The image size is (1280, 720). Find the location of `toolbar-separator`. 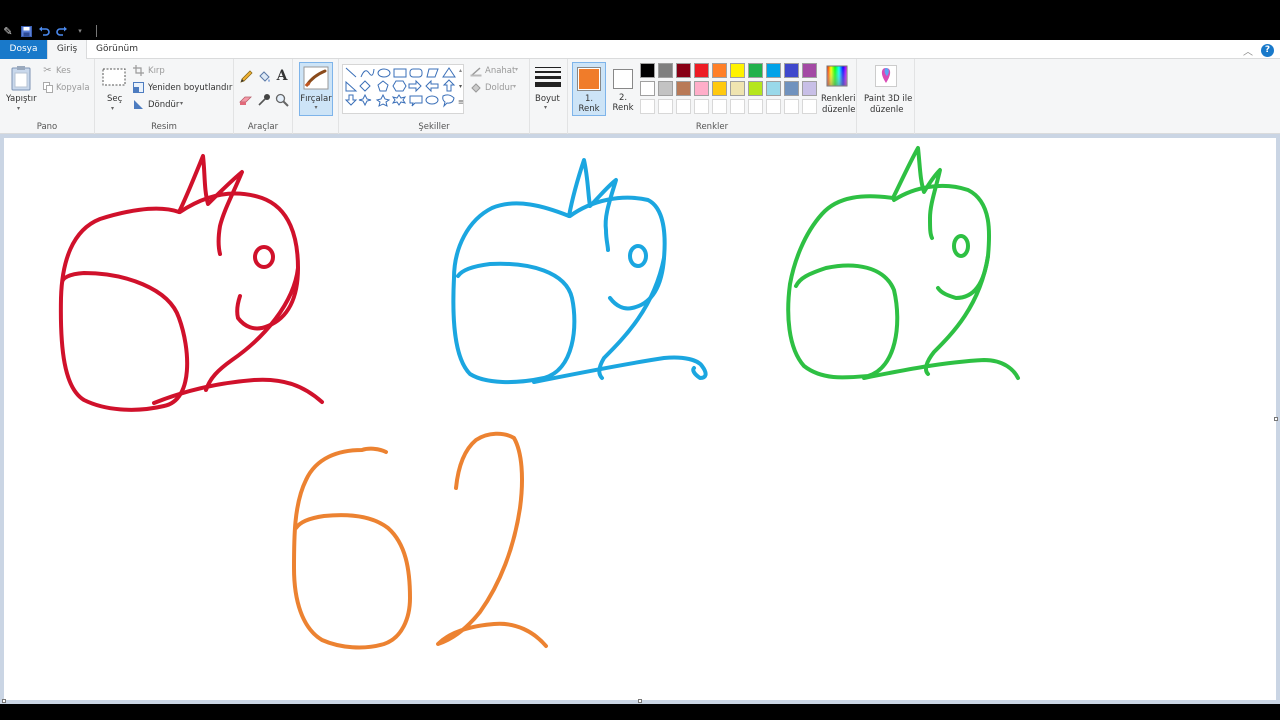

toolbar-separator is located at coordinates (96, 31).